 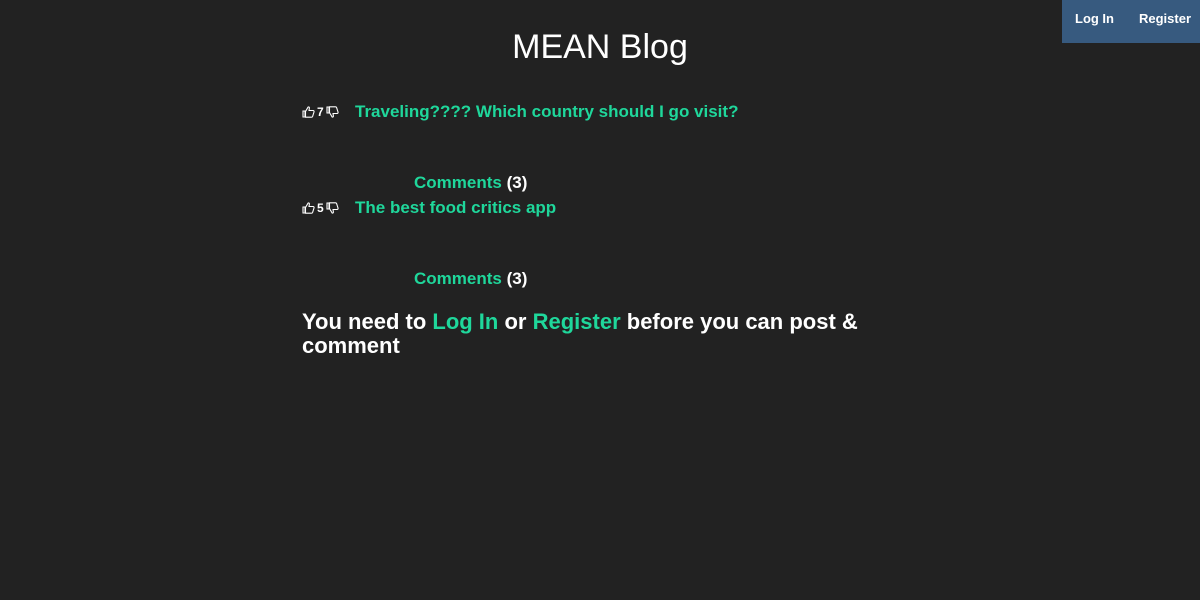 I want to click on vote-count: 7, so click(x=320, y=112).